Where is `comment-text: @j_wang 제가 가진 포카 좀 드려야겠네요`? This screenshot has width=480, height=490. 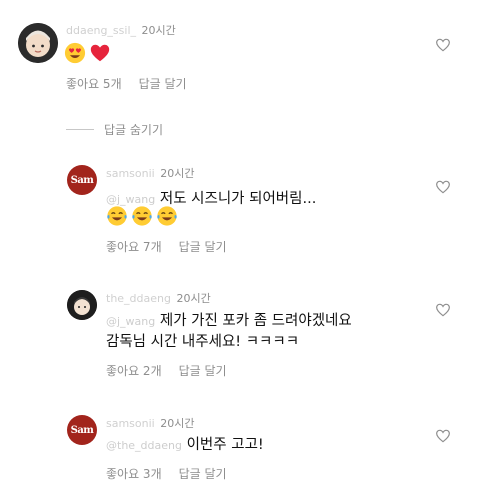 comment-text: @j_wang 제가 가진 포카 좀 드려야겠네요 is located at coordinates (229, 321).